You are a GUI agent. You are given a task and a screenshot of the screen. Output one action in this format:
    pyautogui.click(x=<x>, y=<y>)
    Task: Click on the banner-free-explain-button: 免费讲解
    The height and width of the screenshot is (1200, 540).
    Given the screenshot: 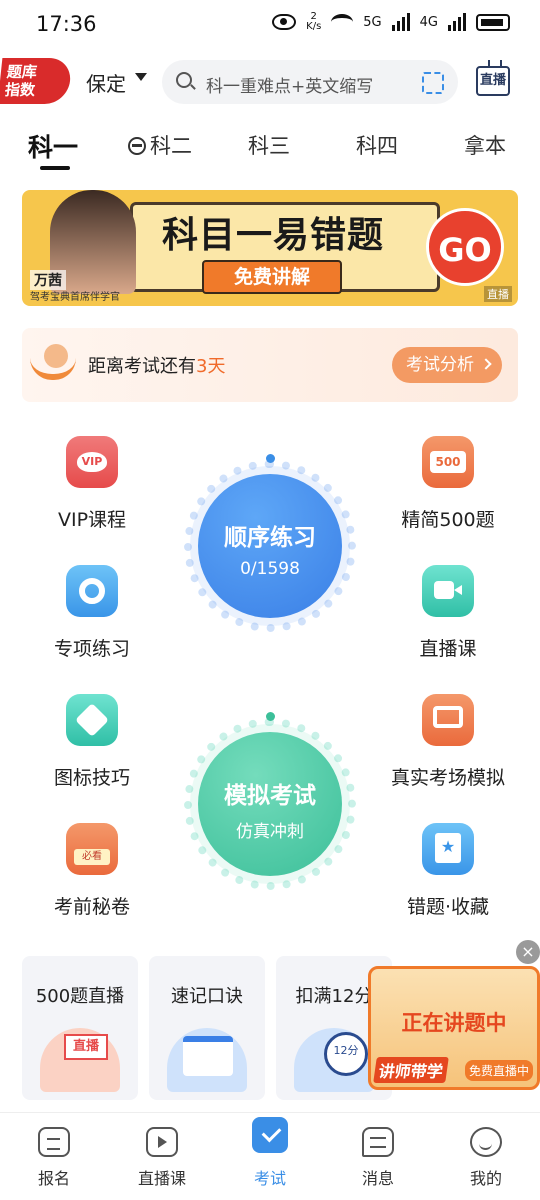 What is the action you would take?
    pyautogui.click(x=272, y=277)
    